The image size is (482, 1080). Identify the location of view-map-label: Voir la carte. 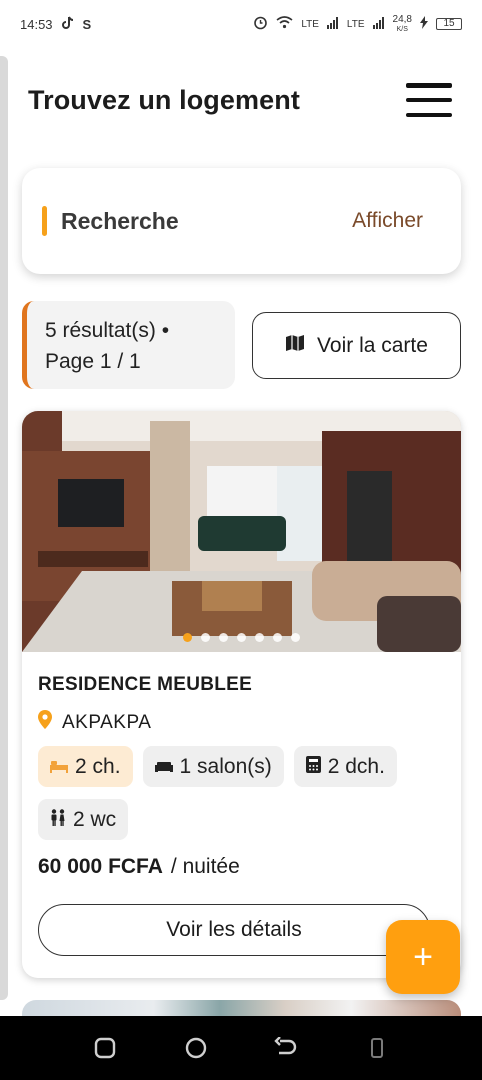
(372, 345).